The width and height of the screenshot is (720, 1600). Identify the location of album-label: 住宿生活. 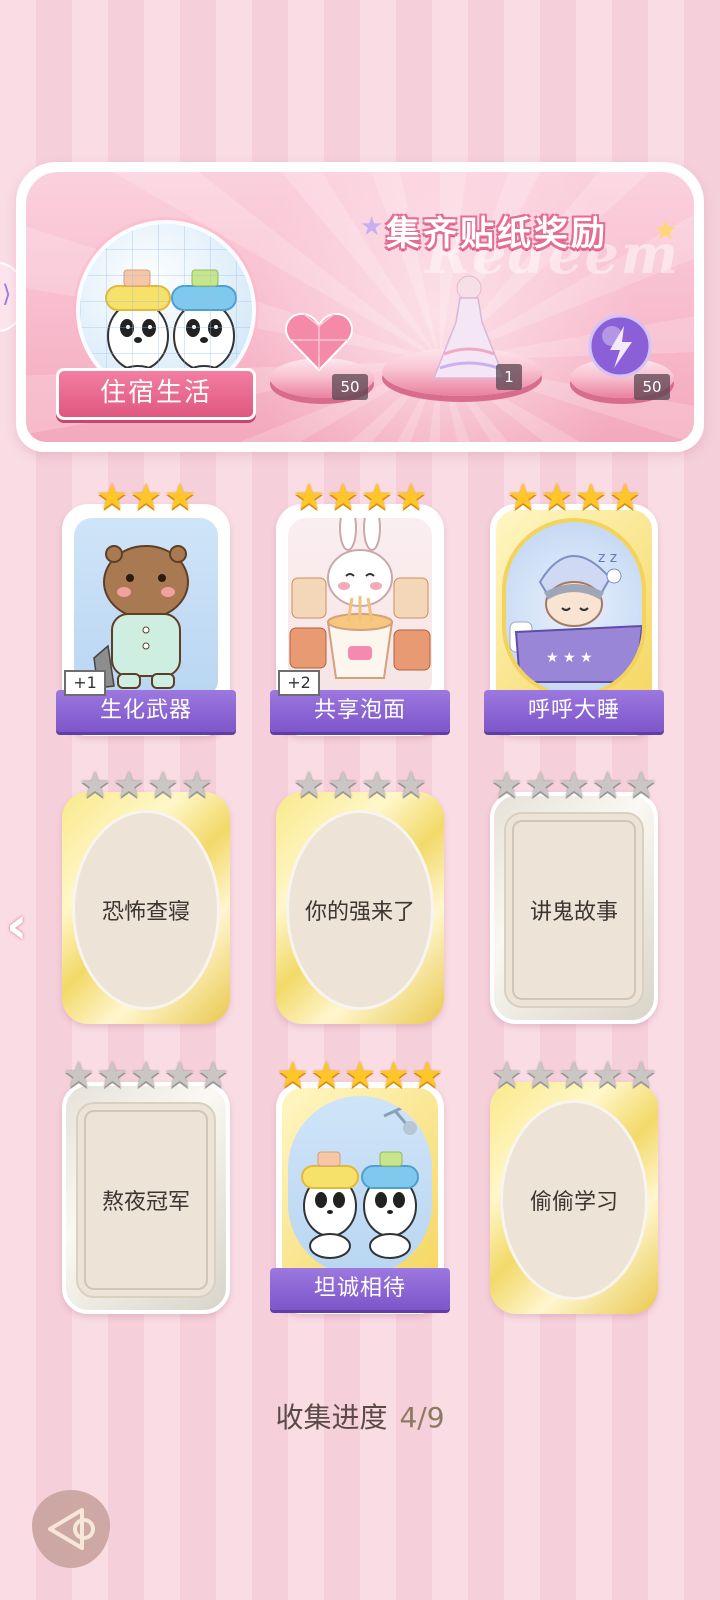
(156, 394).